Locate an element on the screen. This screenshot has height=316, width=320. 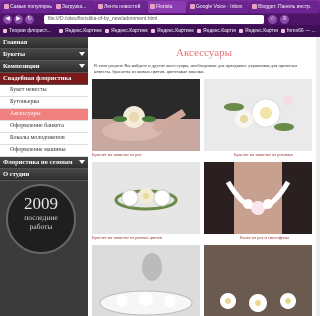
sidebar-item-home: Главная is located at coordinates (44, 43).